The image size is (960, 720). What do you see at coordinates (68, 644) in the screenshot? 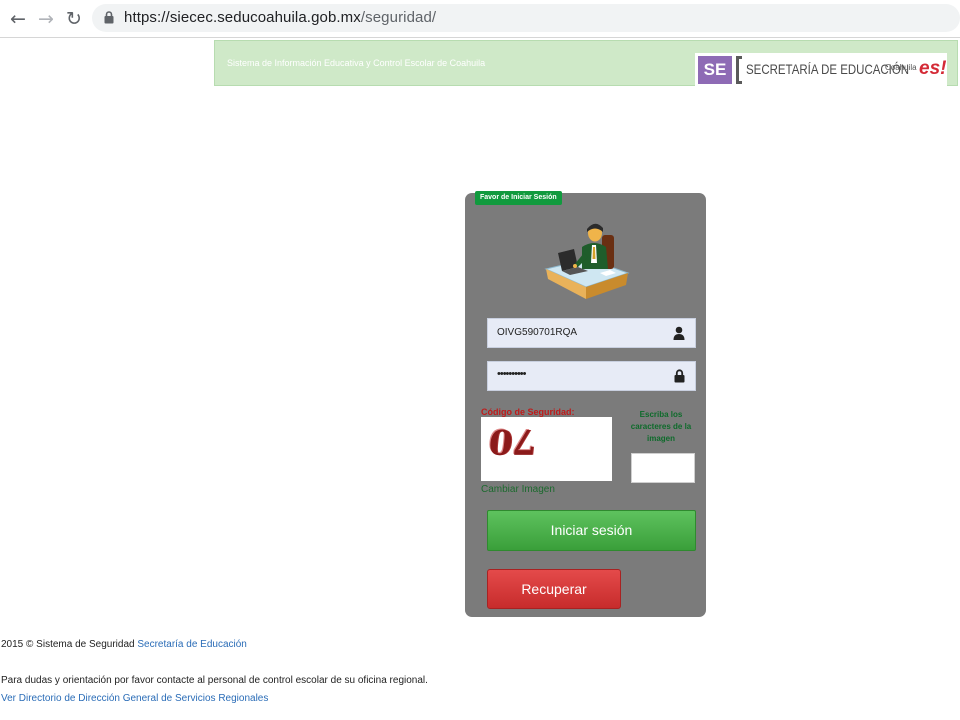
I see `copyright-text: 2015 © Sistema de Seguridad` at bounding box center [68, 644].